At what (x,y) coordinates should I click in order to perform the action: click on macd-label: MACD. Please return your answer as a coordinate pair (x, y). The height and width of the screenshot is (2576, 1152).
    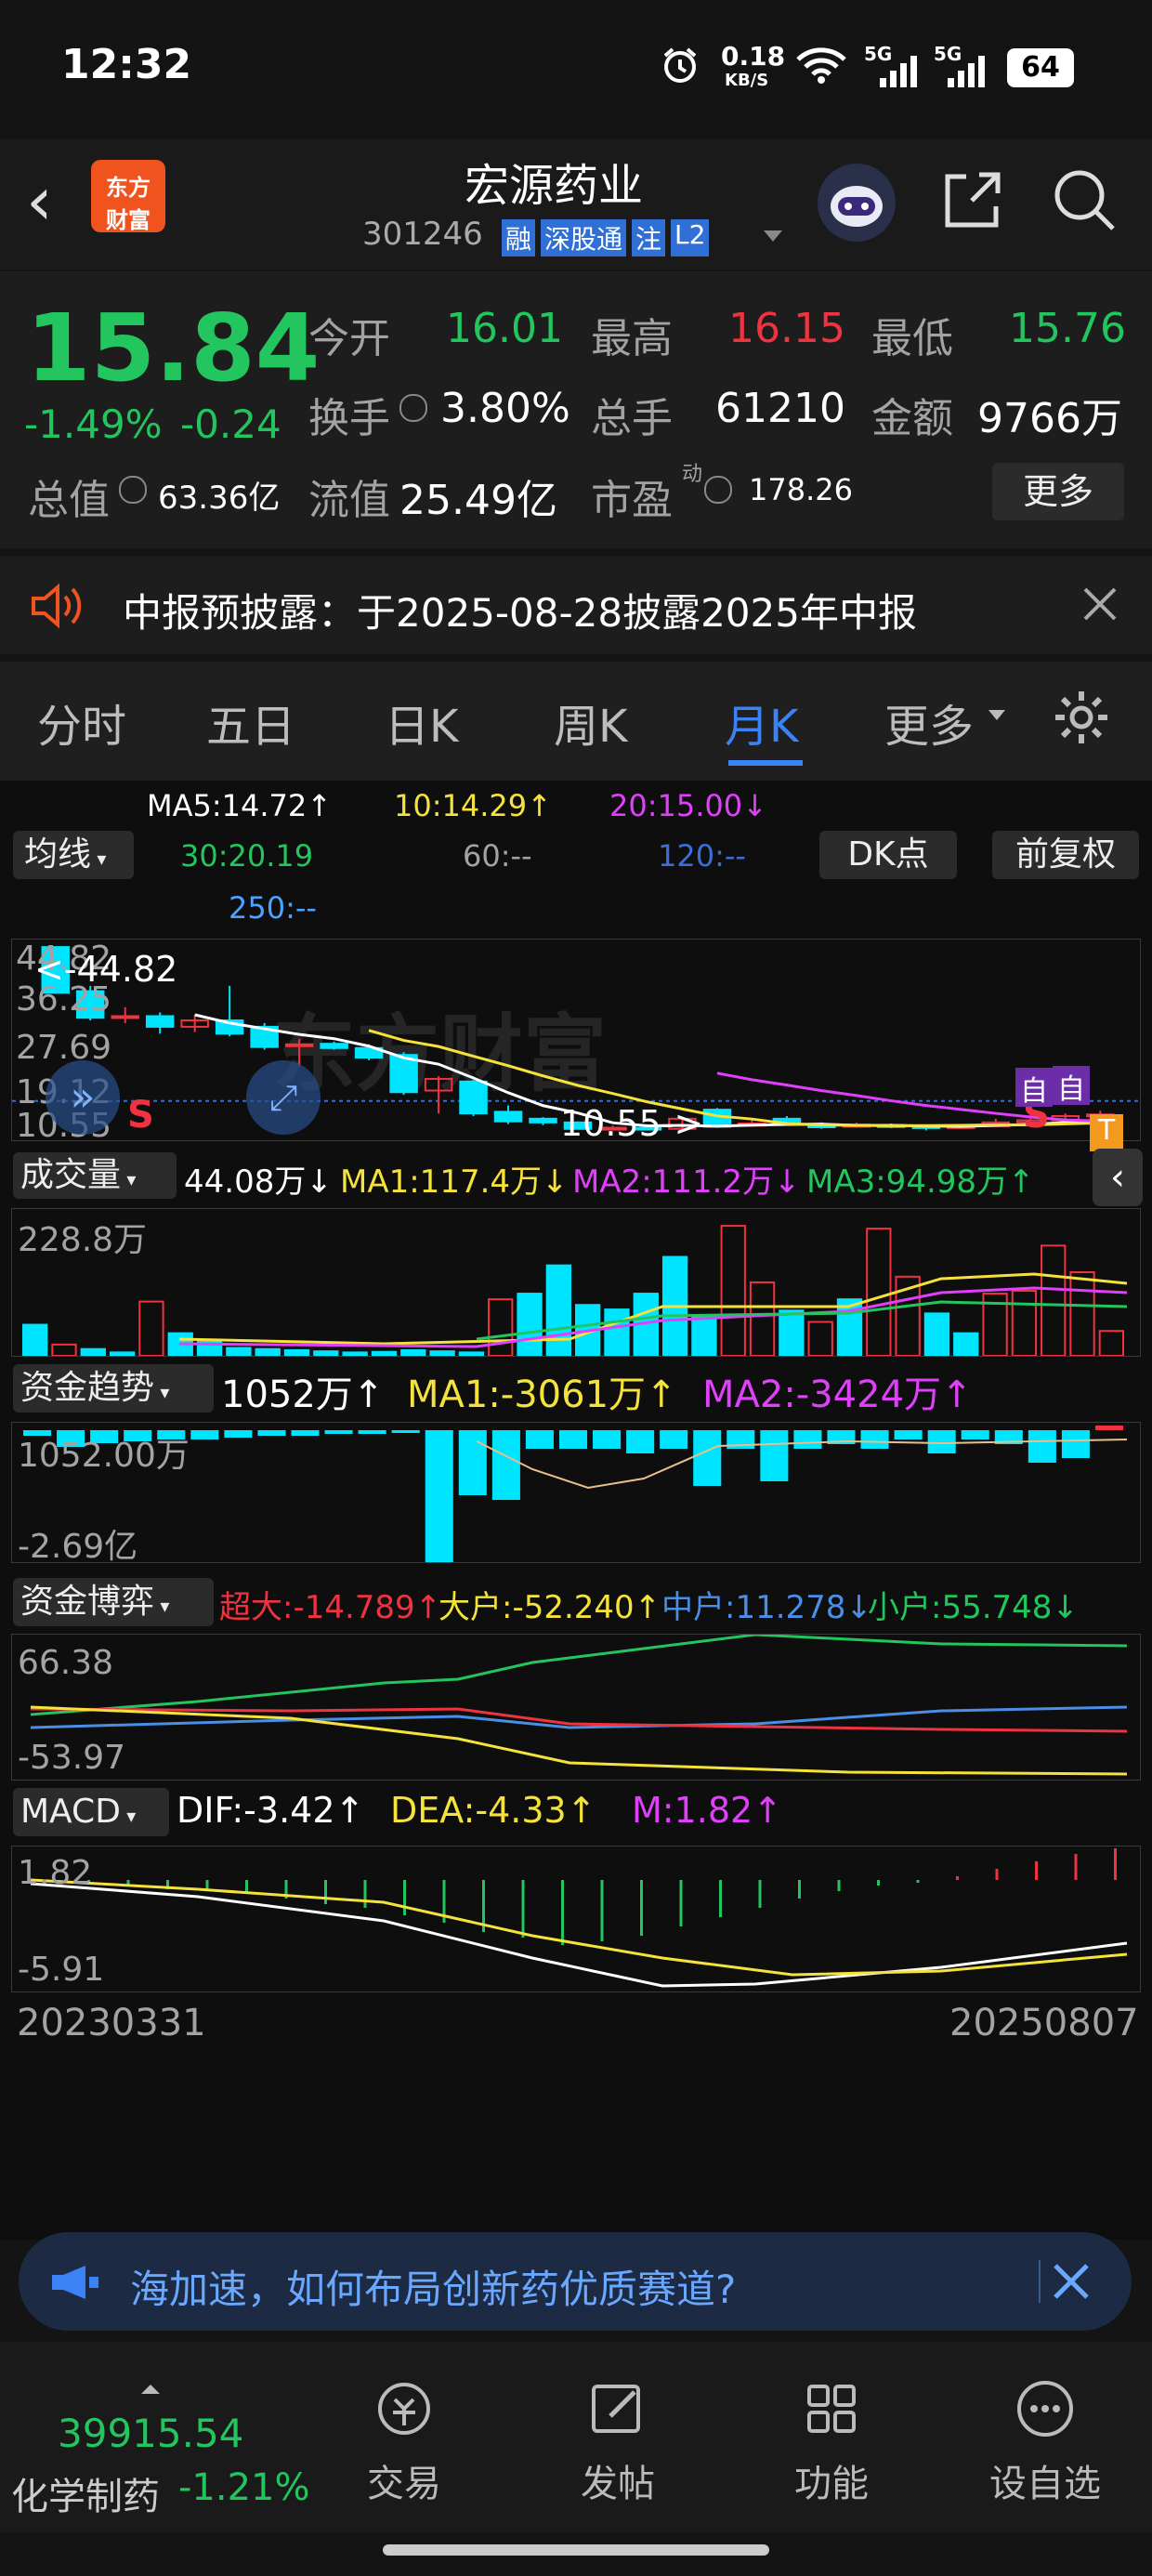
    Looking at the image, I should click on (70, 1812).